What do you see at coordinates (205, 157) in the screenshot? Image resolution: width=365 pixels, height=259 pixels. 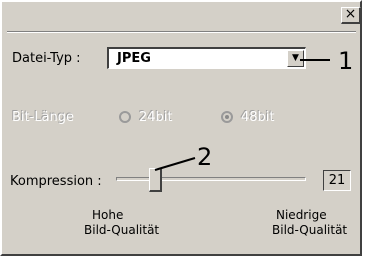 I see `callout-number-2: 2` at bounding box center [205, 157].